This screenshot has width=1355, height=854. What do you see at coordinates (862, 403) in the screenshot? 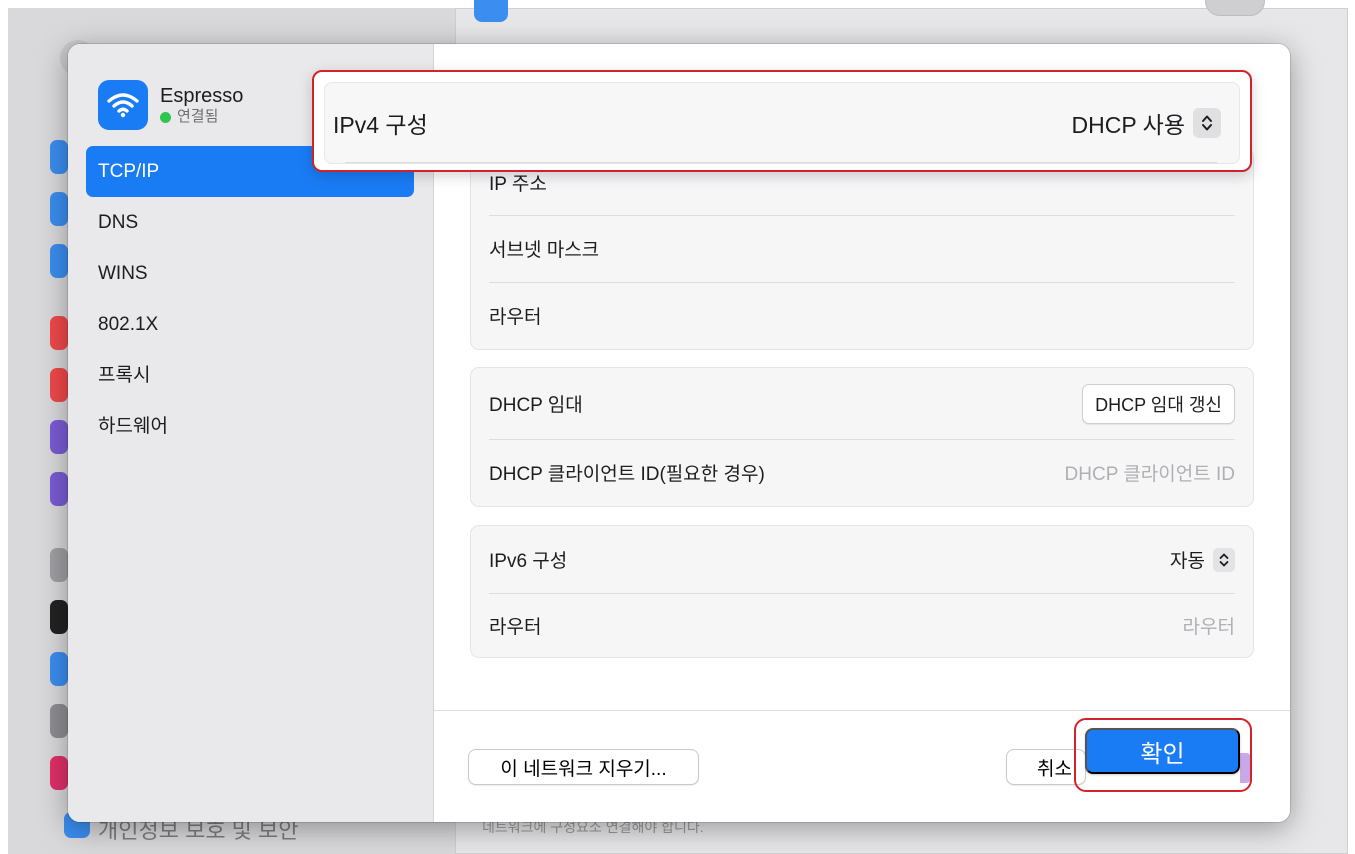
I see `dhcp-lease-row: DHCP 임대 DHCP 임대 갱신` at bounding box center [862, 403].